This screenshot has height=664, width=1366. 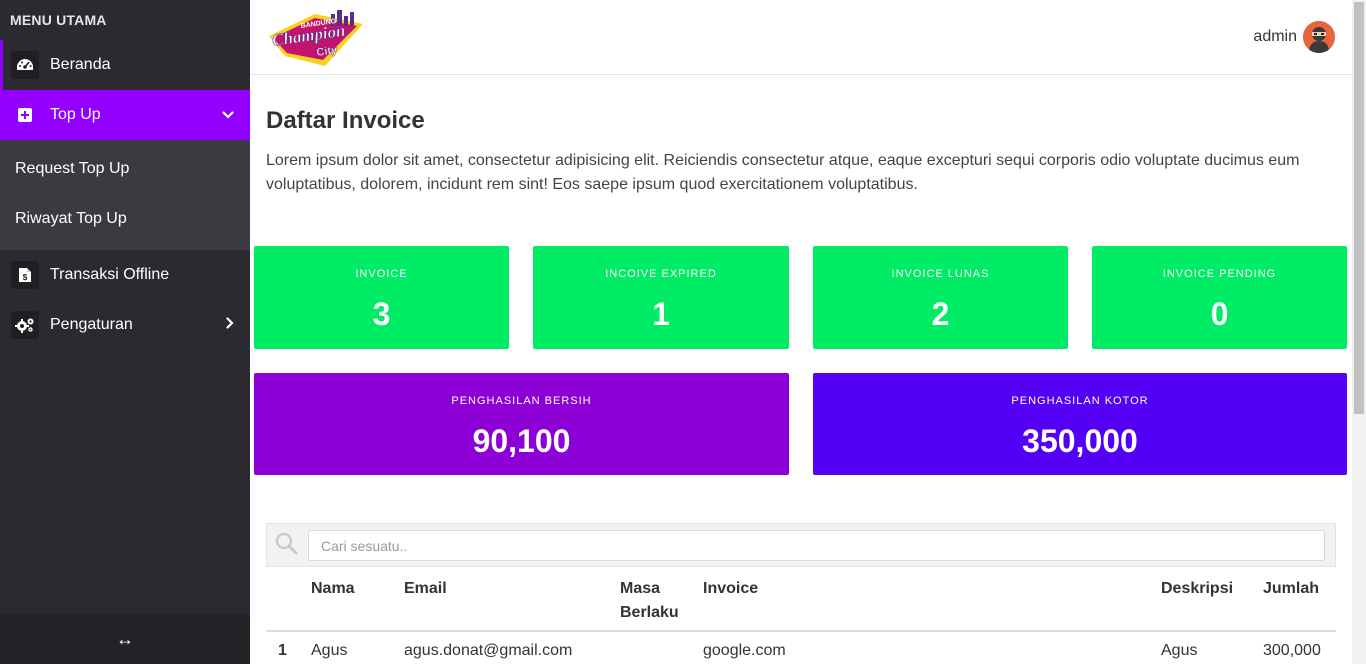 I want to click on cell-email: agus.donat@gmail.com, so click(x=488, y=650).